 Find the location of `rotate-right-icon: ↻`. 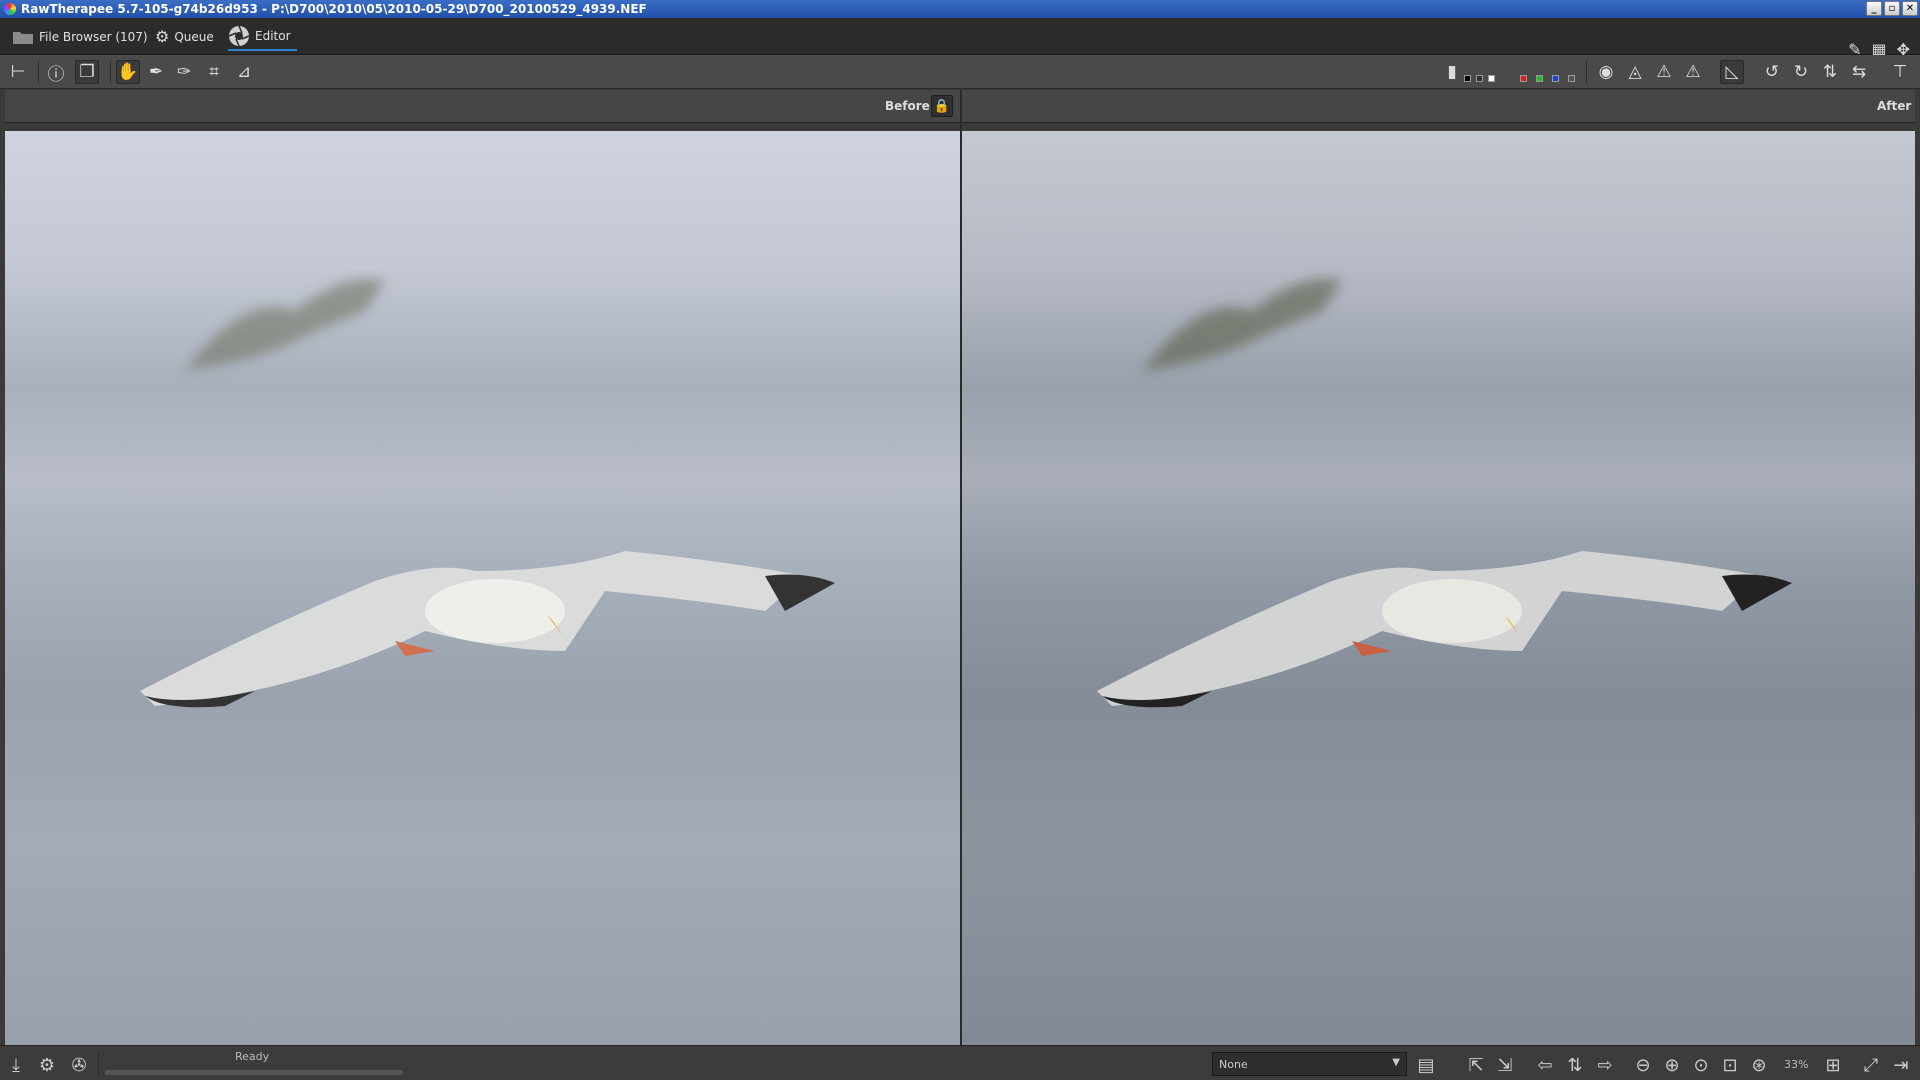

rotate-right-icon: ↻ is located at coordinates (1801, 72).